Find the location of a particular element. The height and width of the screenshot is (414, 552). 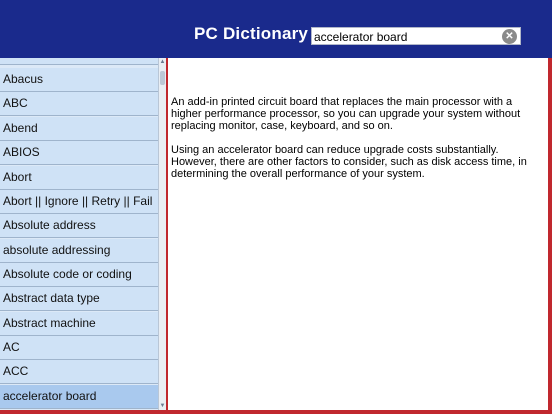

search-input is located at coordinates (407, 36).